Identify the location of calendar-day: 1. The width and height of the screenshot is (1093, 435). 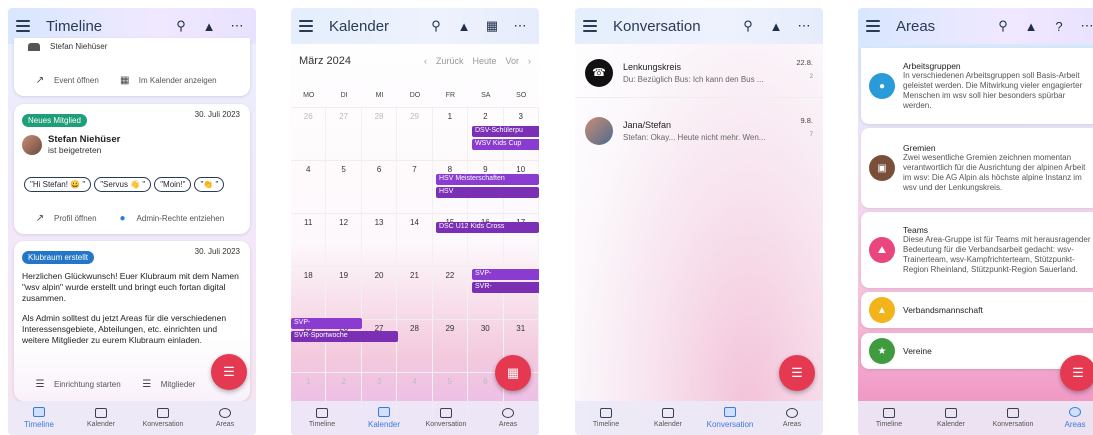
(451, 134).